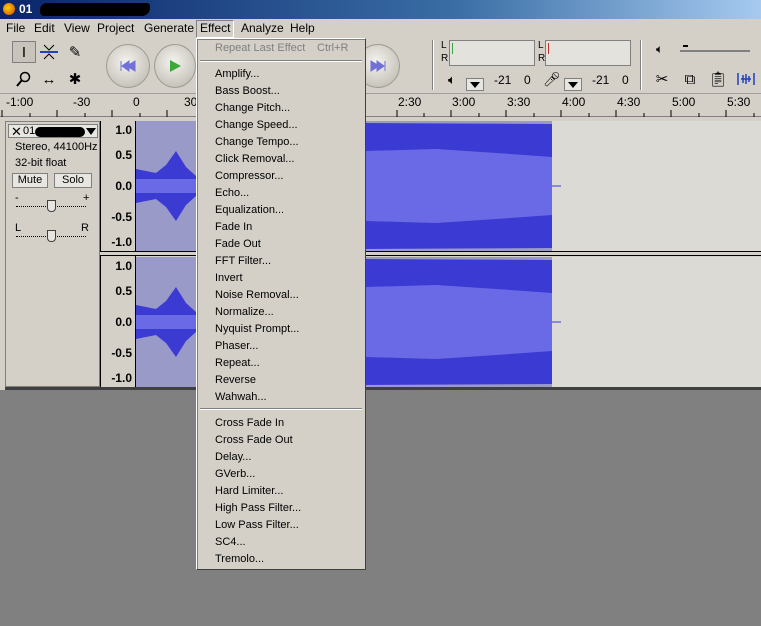  What do you see at coordinates (75, 52) in the screenshot?
I see `draw-tool-icon: ✎` at bounding box center [75, 52].